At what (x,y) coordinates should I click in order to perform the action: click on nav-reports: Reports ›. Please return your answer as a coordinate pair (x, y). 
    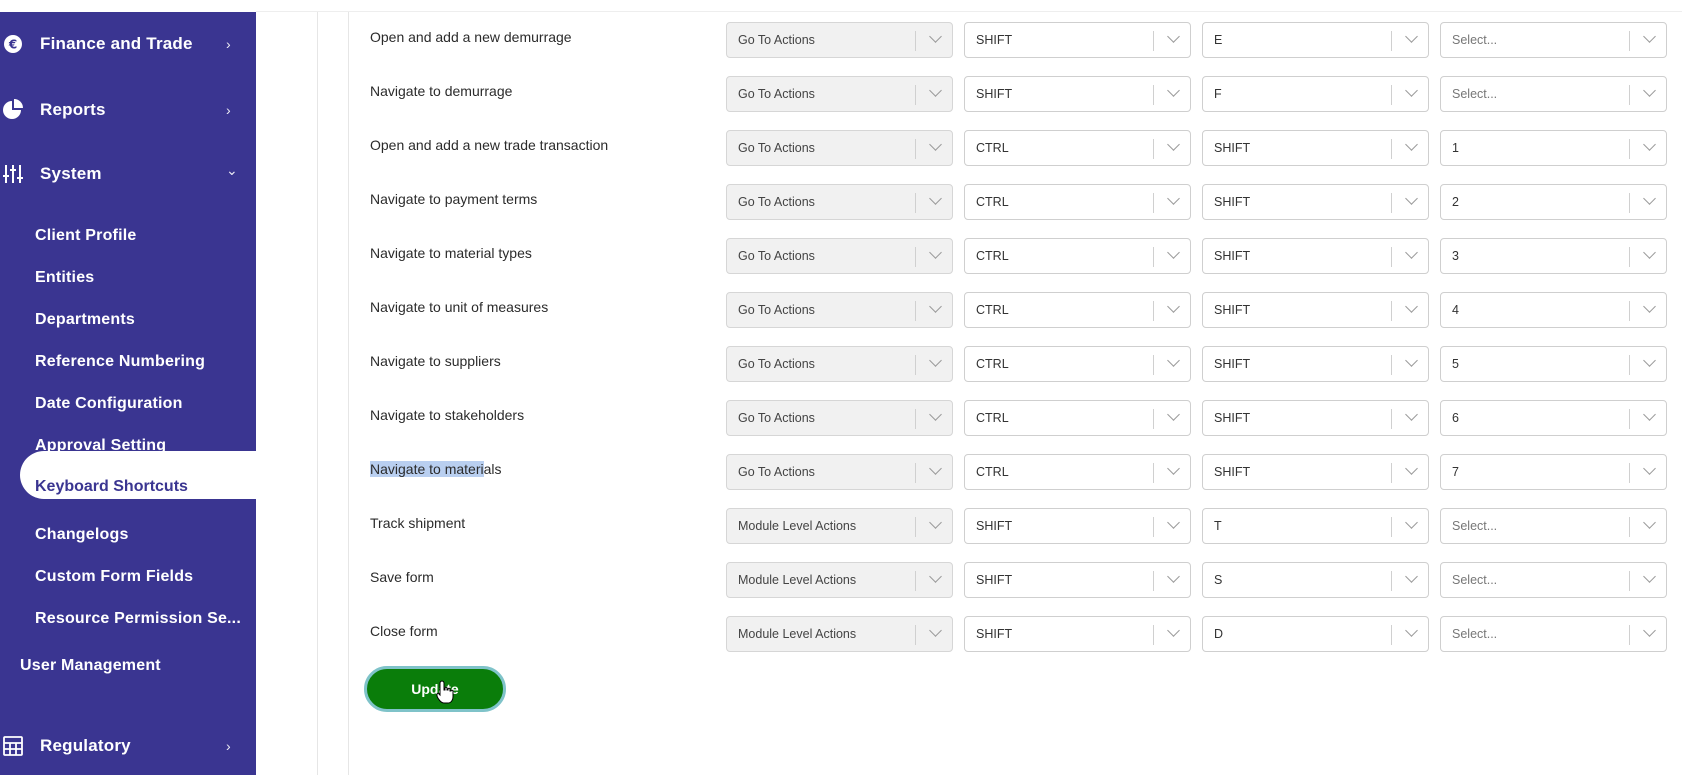
    Looking at the image, I should click on (128, 110).